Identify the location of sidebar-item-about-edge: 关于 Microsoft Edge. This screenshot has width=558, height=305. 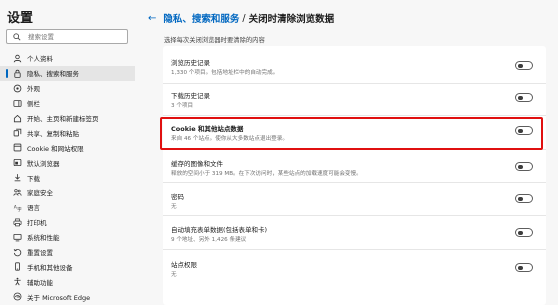
(67, 296).